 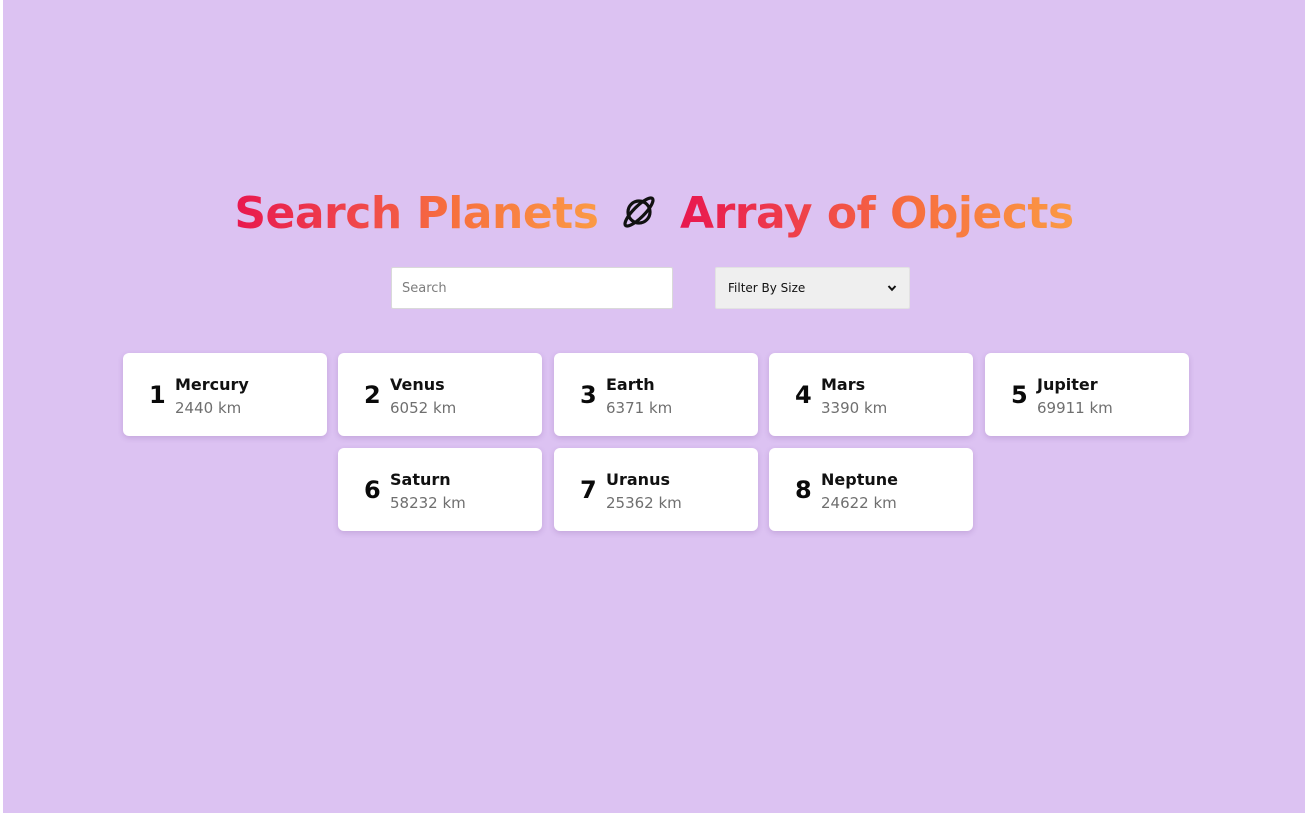 What do you see at coordinates (767, 288) in the screenshot?
I see `filter-selected-label: Filter By Size` at bounding box center [767, 288].